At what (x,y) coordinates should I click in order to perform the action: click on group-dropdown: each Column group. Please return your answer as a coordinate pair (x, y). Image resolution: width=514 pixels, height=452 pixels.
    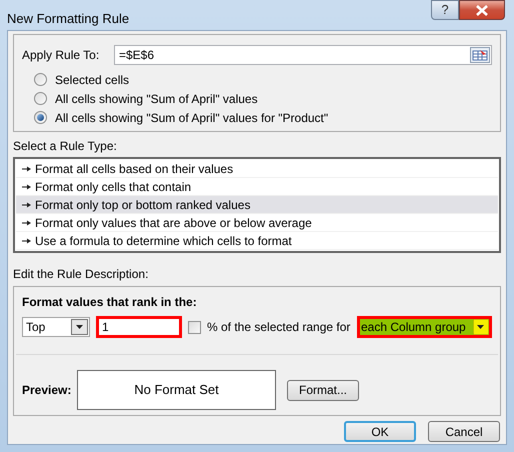
    Looking at the image, I should click on (424, 327).